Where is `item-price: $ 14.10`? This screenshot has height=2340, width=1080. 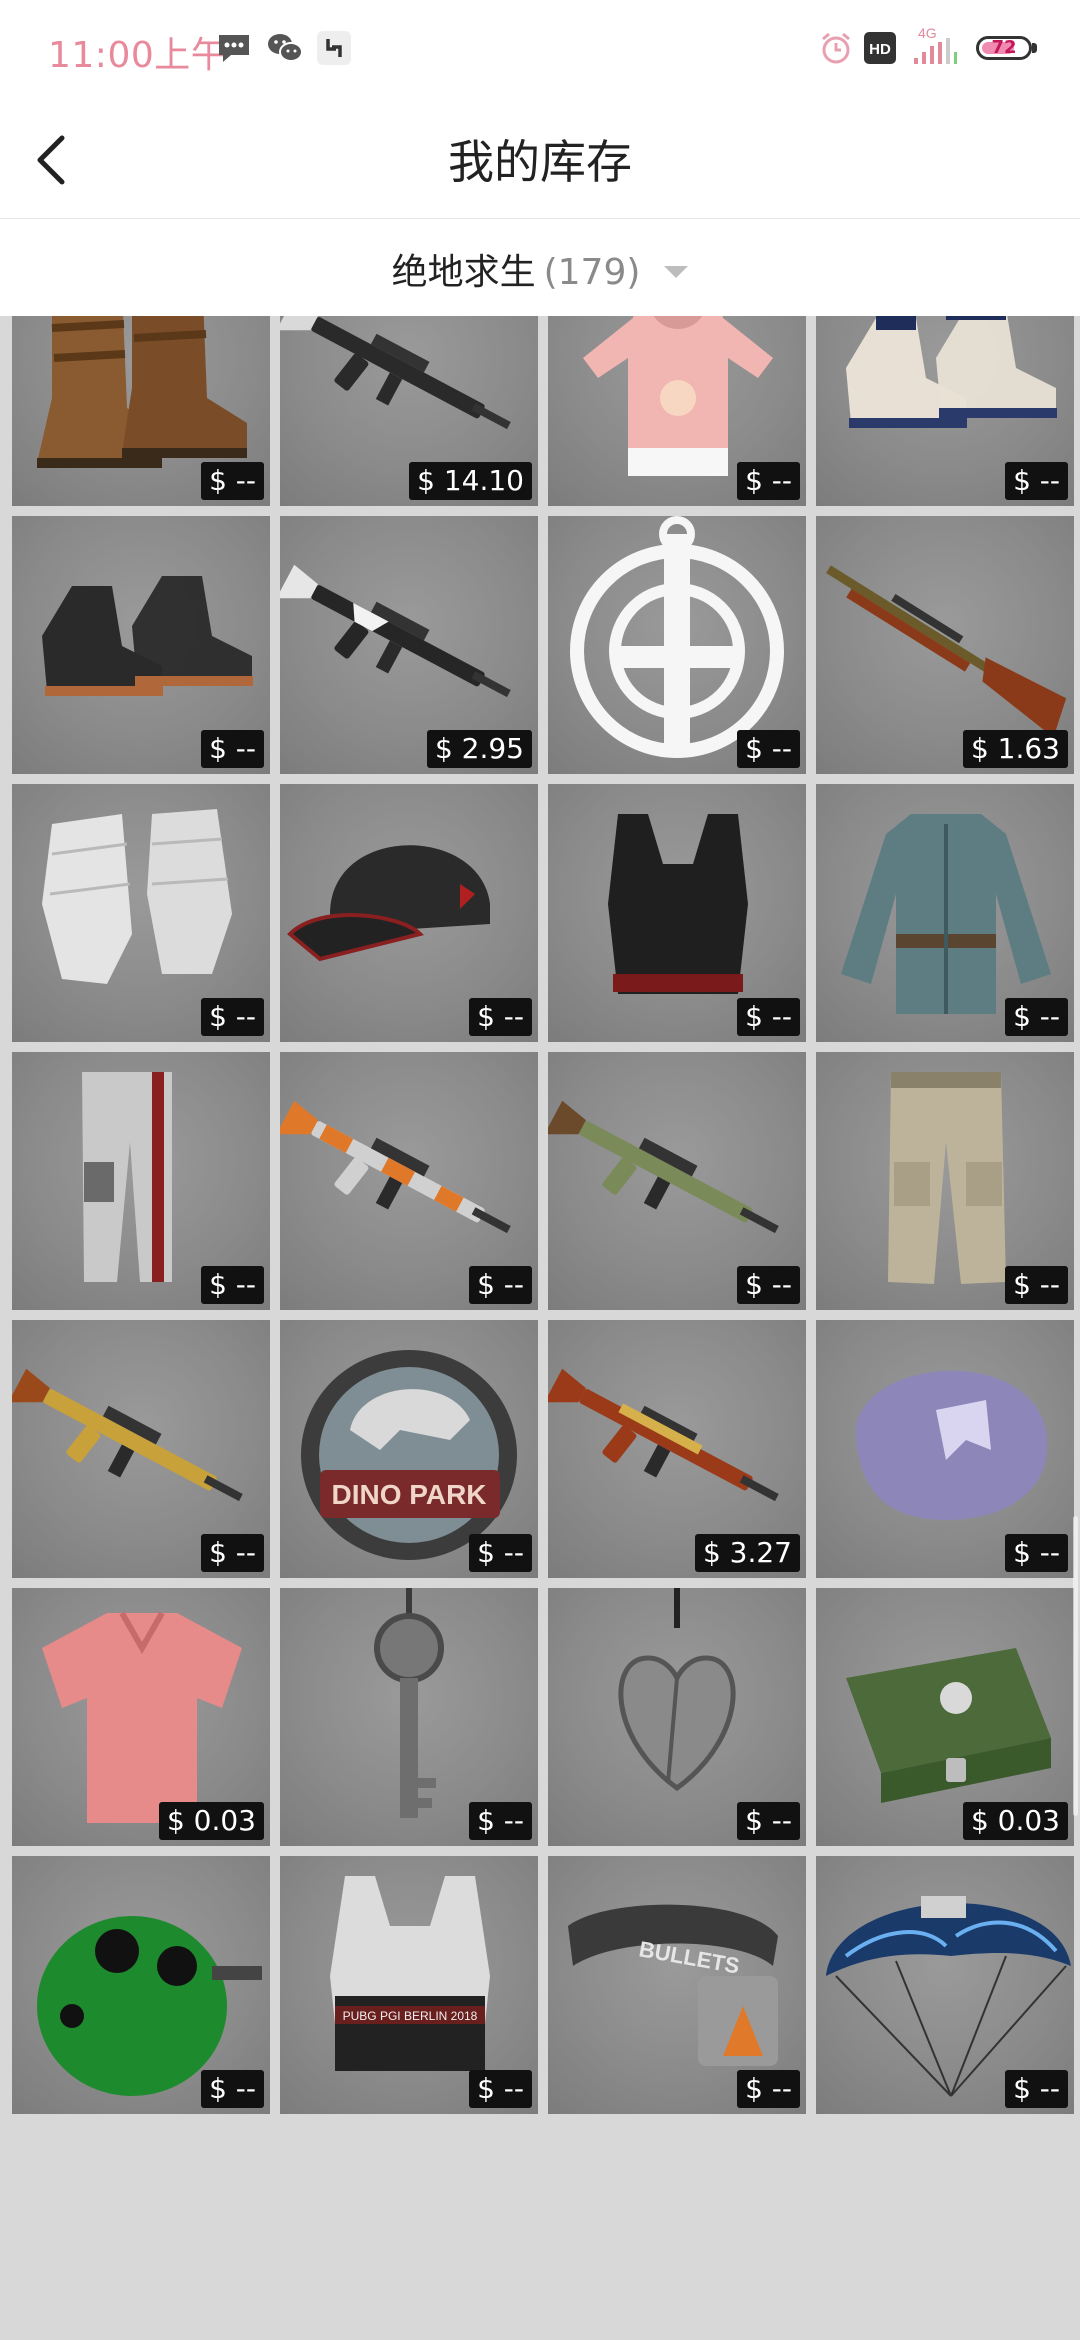
item-price: $ 14.10 is located at coordinates (470, 481).